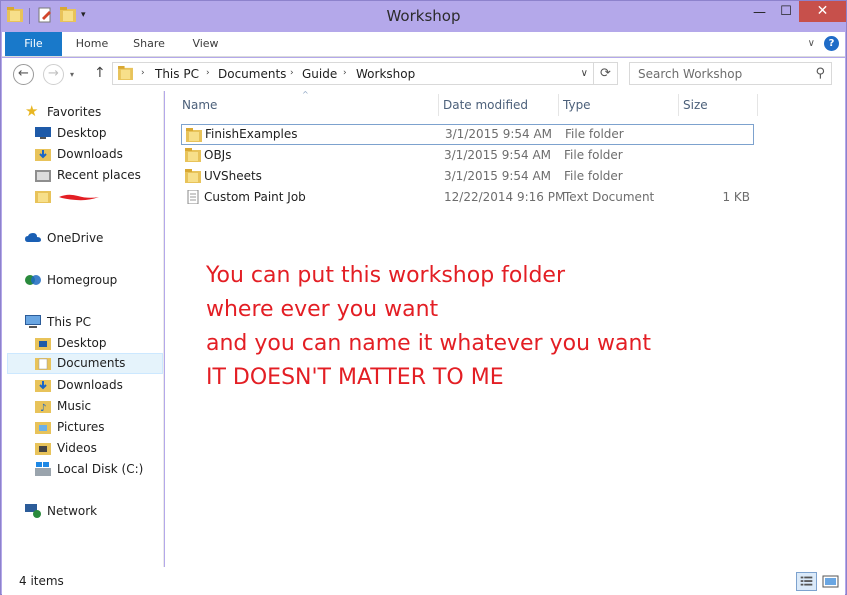 This screenshot has height=595, width=847. What do you see at coordinates (43, 428) in the screenshot?
I see `pictures-icon` at bounding box center [43, 428].